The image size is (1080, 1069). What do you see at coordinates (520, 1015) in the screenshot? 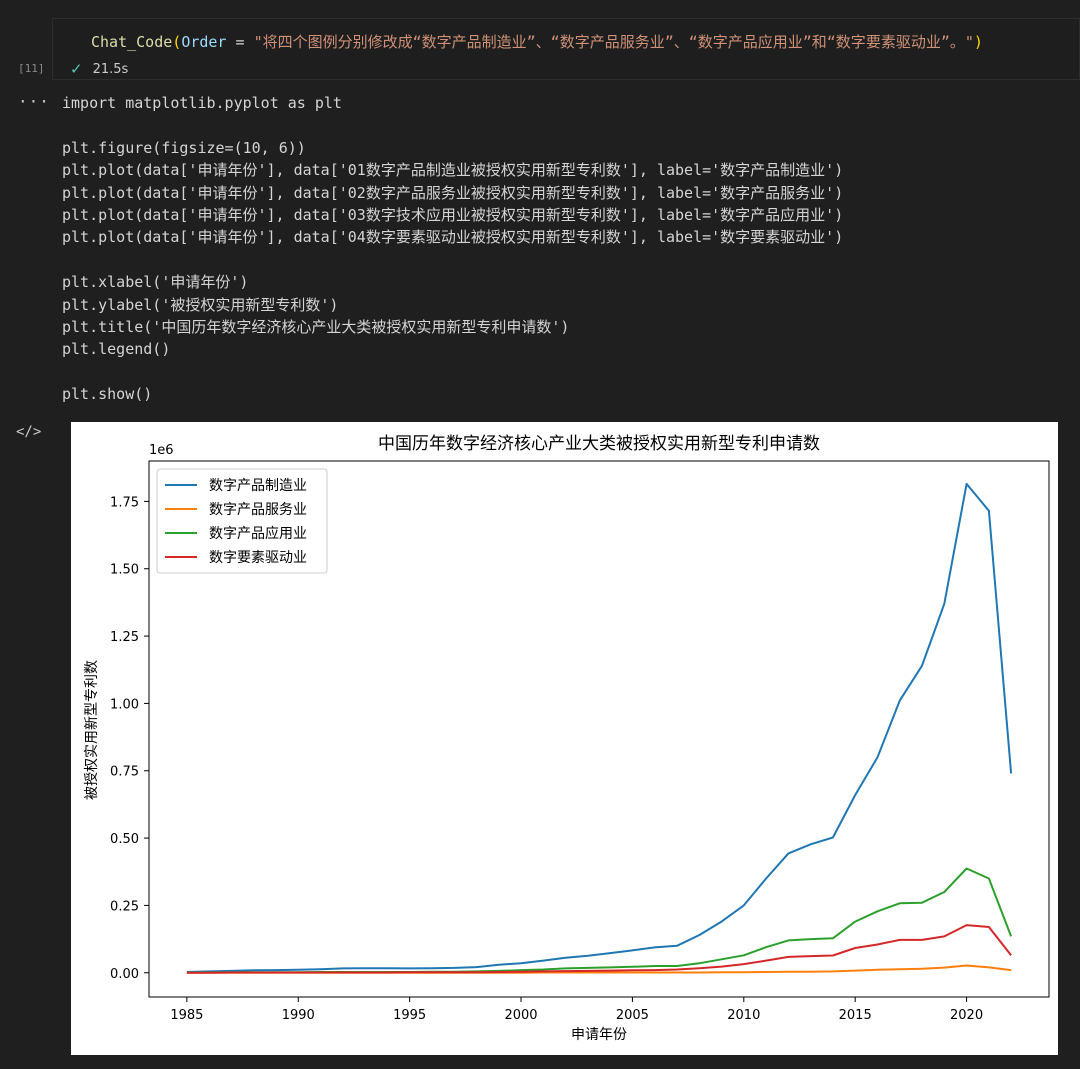
I see `x-tick-label: 2000` at bounding box center [520, 1015].